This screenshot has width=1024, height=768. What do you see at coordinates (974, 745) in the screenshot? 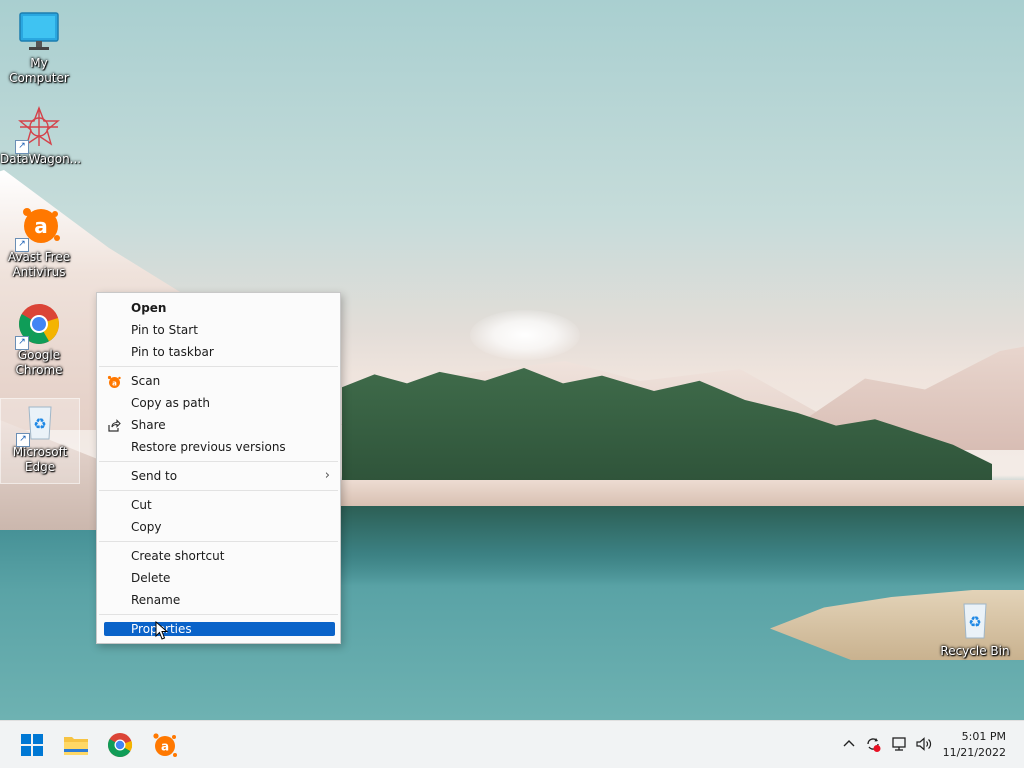
I see `taskbar-clock: 5:01 PM 11/21/2022` at bounding box center [974, 745].